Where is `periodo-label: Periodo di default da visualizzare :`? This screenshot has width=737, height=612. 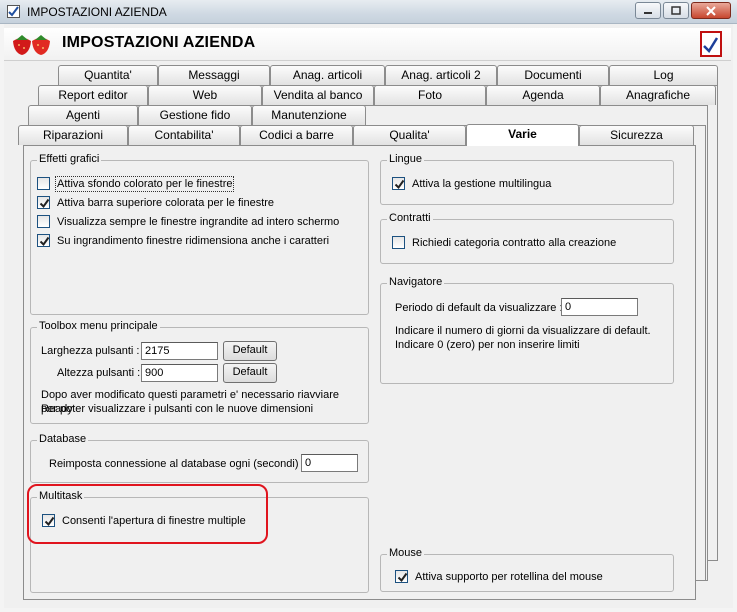
periodo-label: Periodo di default da visualizzare : is located at coordinates (479, 308).